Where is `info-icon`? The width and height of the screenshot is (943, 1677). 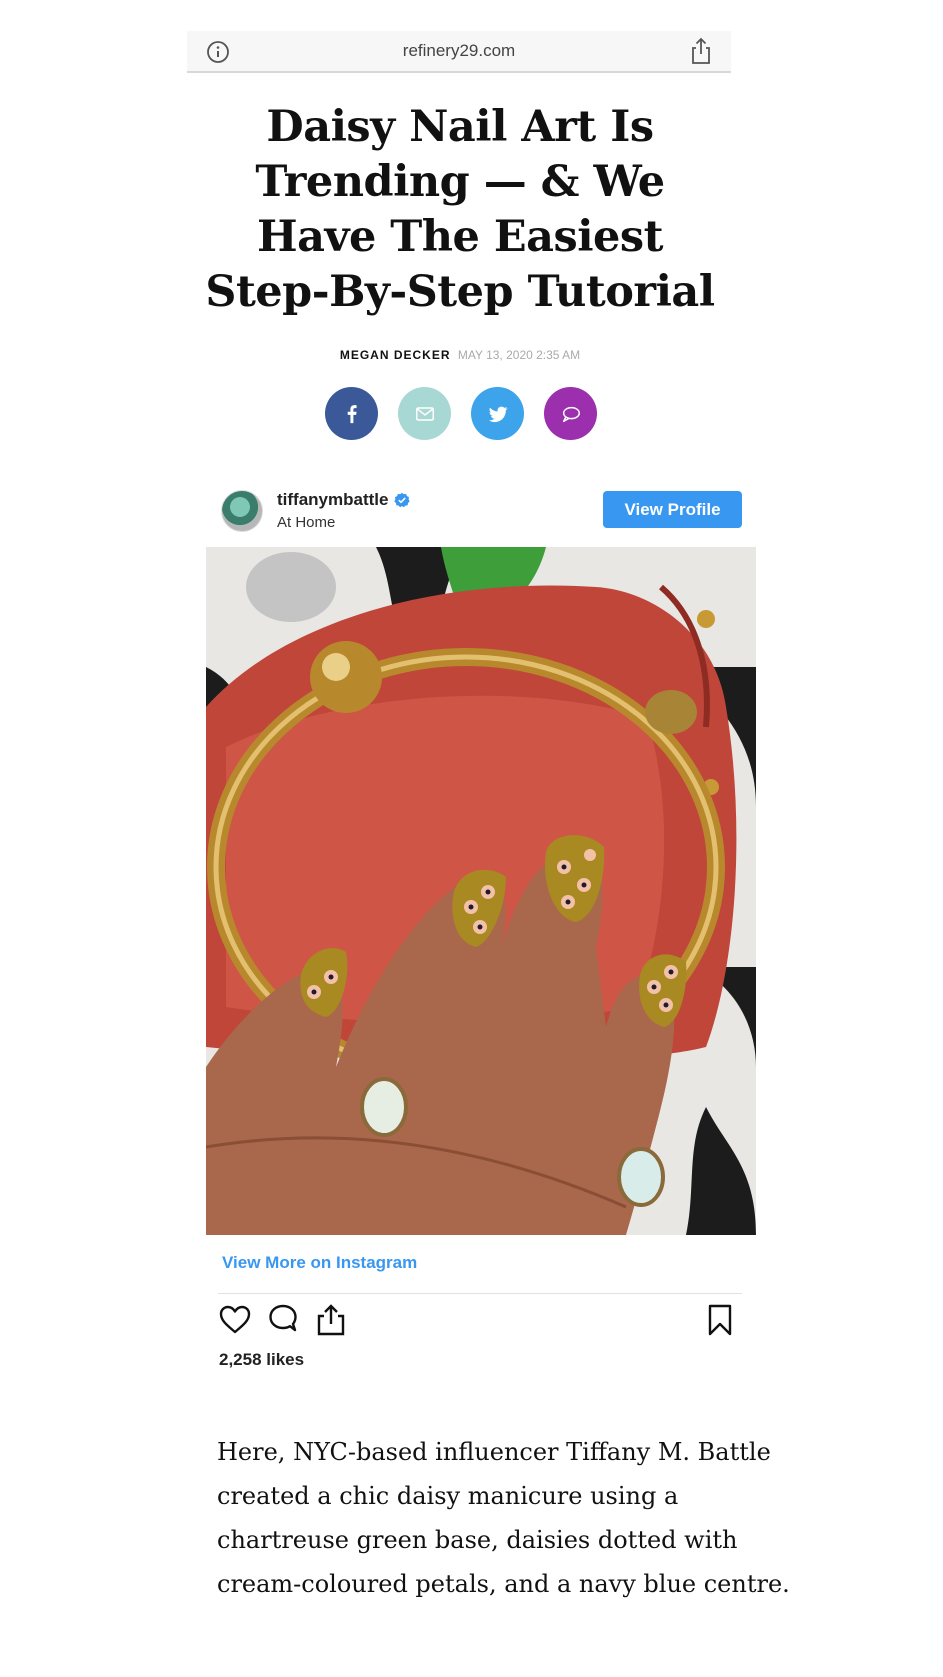 info-icon is located at coordinates (218, 52).